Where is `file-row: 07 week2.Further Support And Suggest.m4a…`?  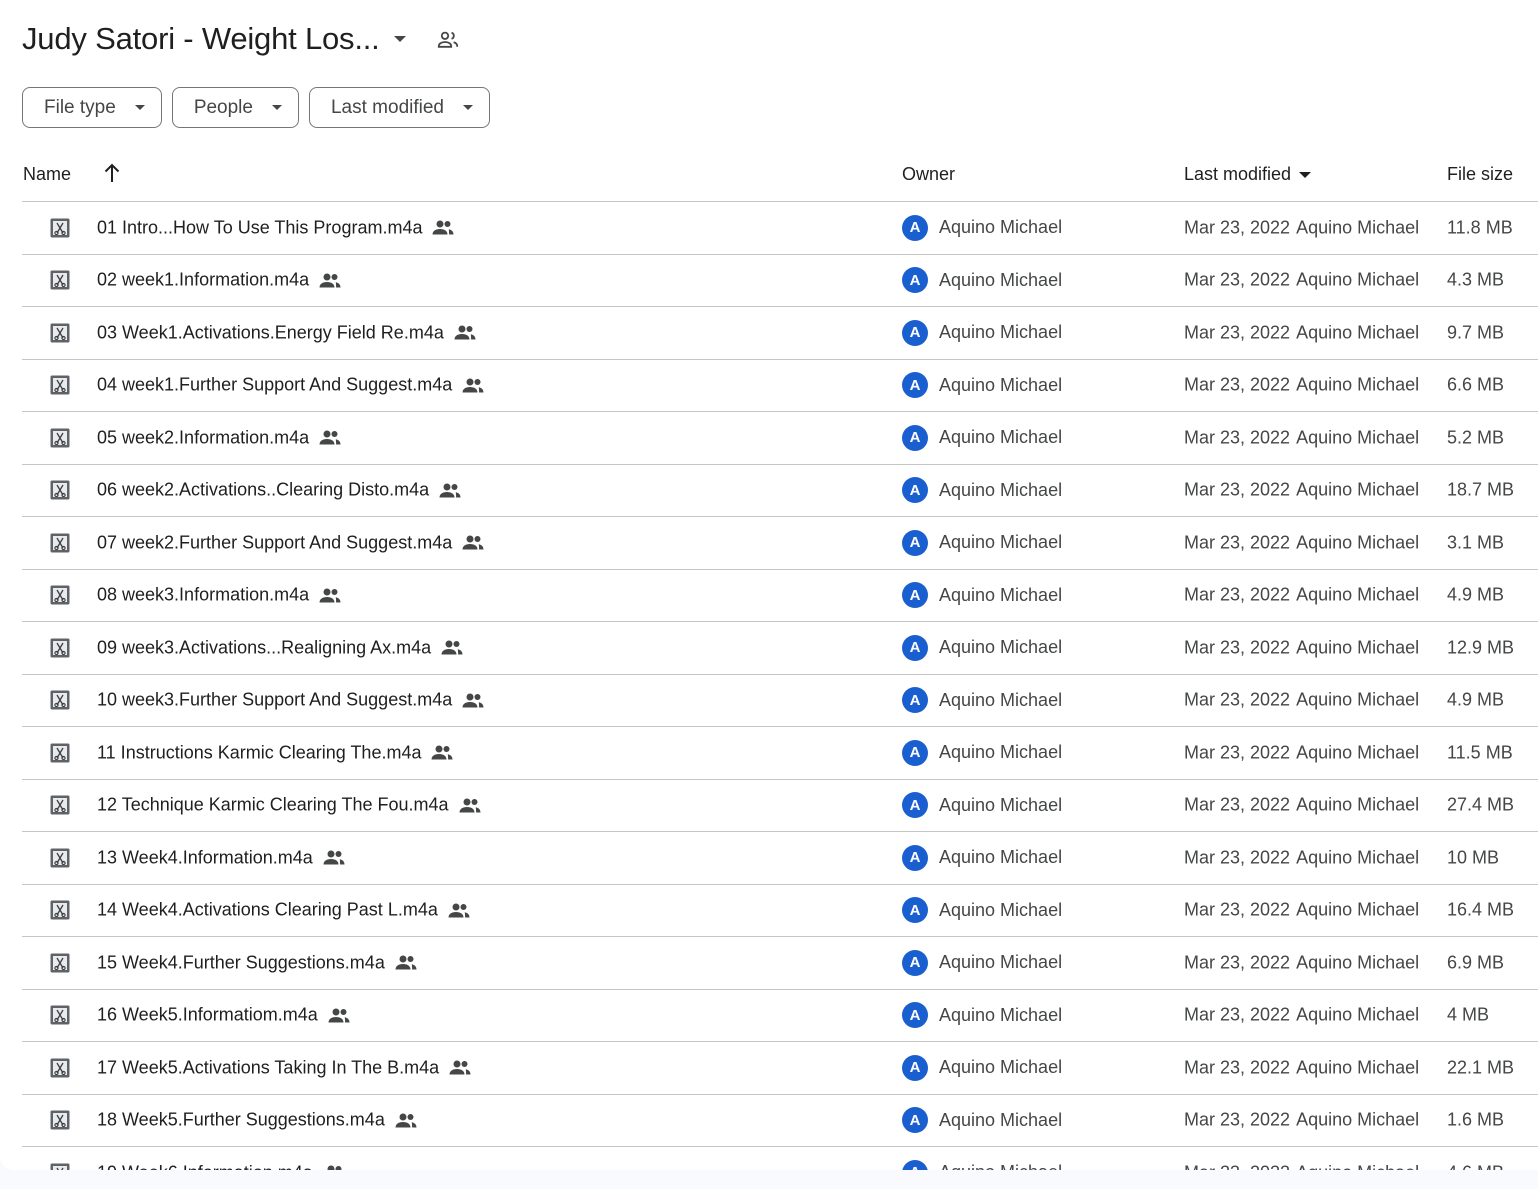 file-row: 07 week2.Further Support And Suggest.m4a… is located at coordinates (780, 543).